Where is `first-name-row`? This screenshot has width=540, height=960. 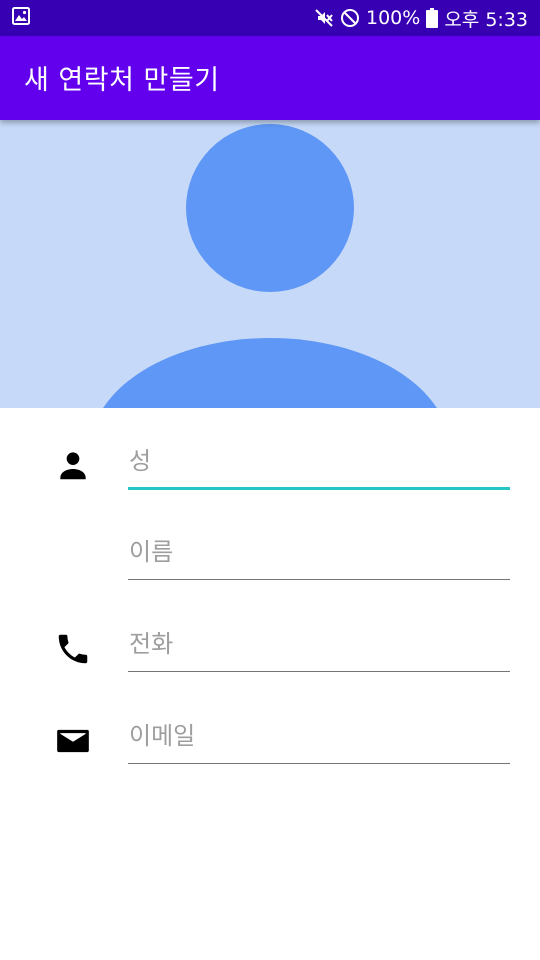
first-name-row is located at coordinates (270, 562).